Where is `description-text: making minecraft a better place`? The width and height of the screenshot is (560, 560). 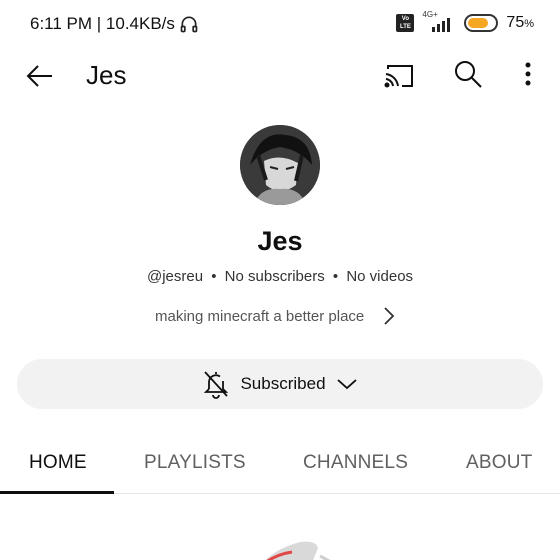 description-text: making minecraft a better place is located at coordinates (260, 316).